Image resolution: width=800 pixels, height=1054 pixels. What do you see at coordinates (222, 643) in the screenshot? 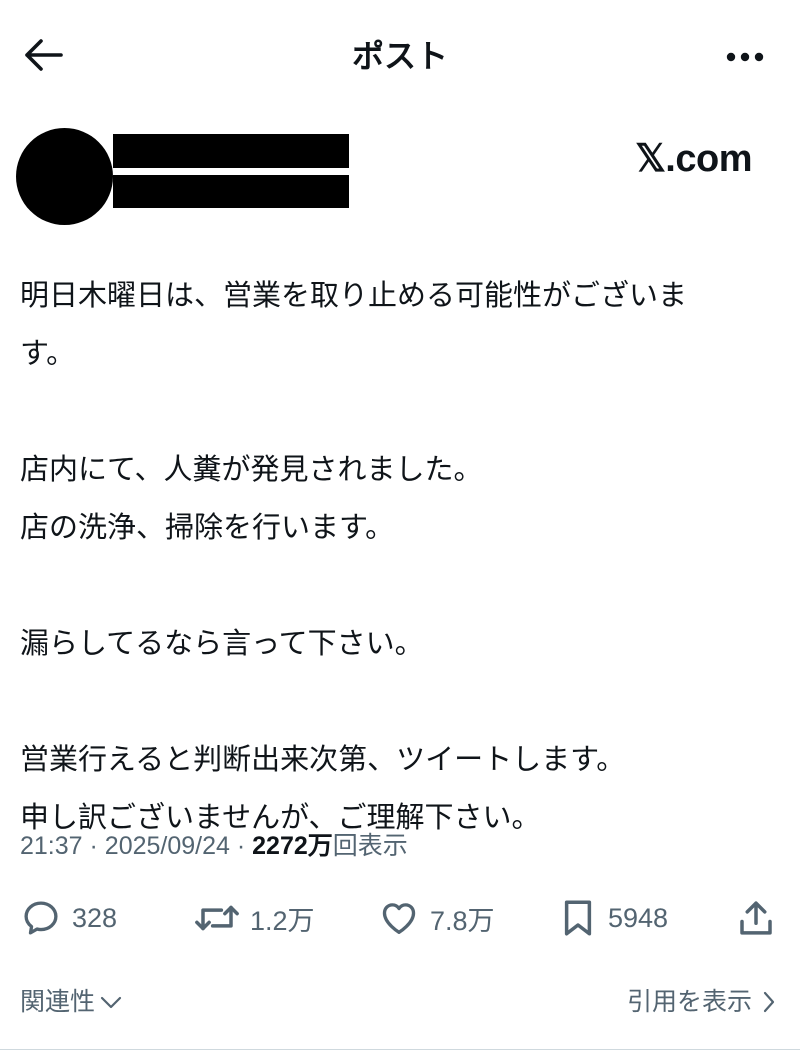
I see `post-line: 漏らしてるなら言って下さい。` at bounding box center [222, 643].